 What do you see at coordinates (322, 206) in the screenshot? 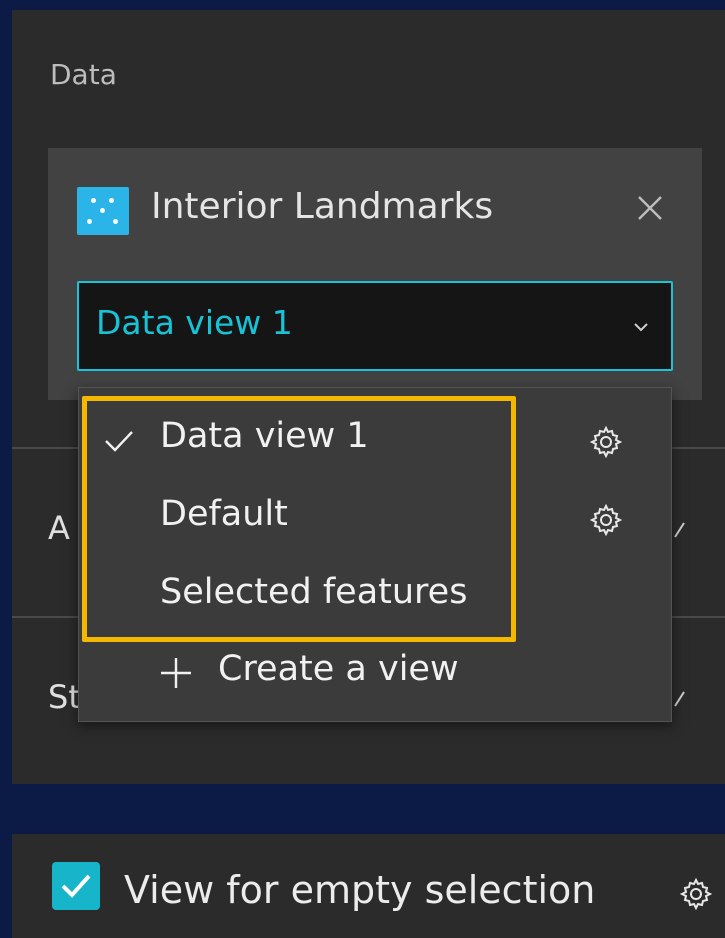
I see `data-source-name: Interior Landmarks` at bounding box center [322, 206].